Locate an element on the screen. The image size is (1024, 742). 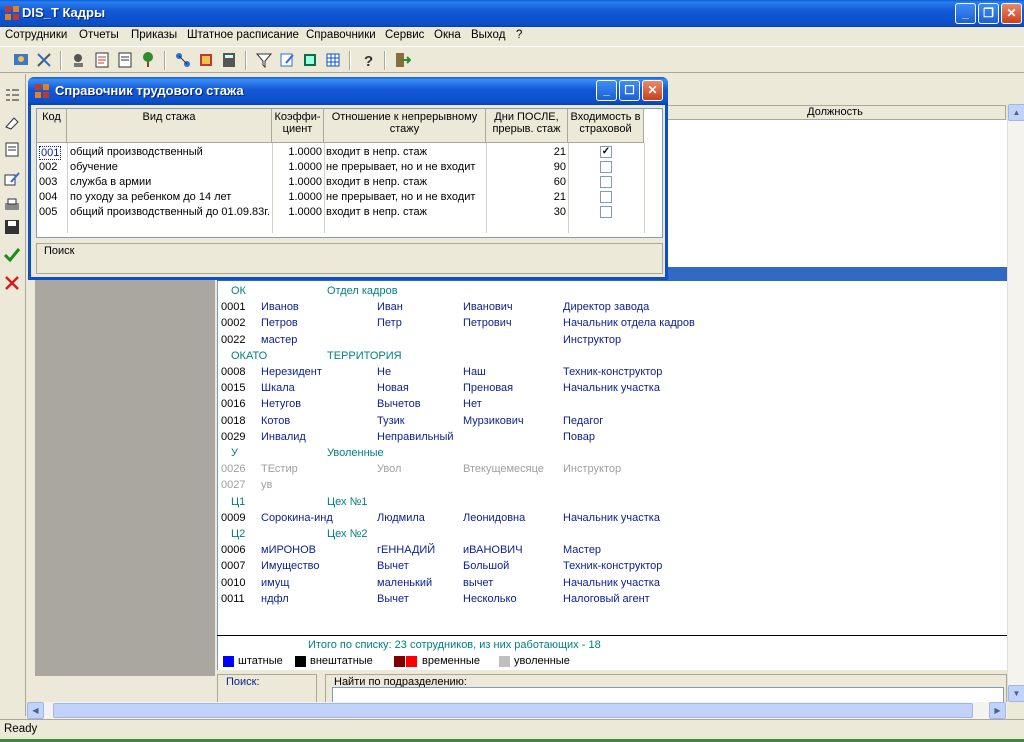
scroll-down-arrow-icon: ▼ is located at coordinates (1016, 693).